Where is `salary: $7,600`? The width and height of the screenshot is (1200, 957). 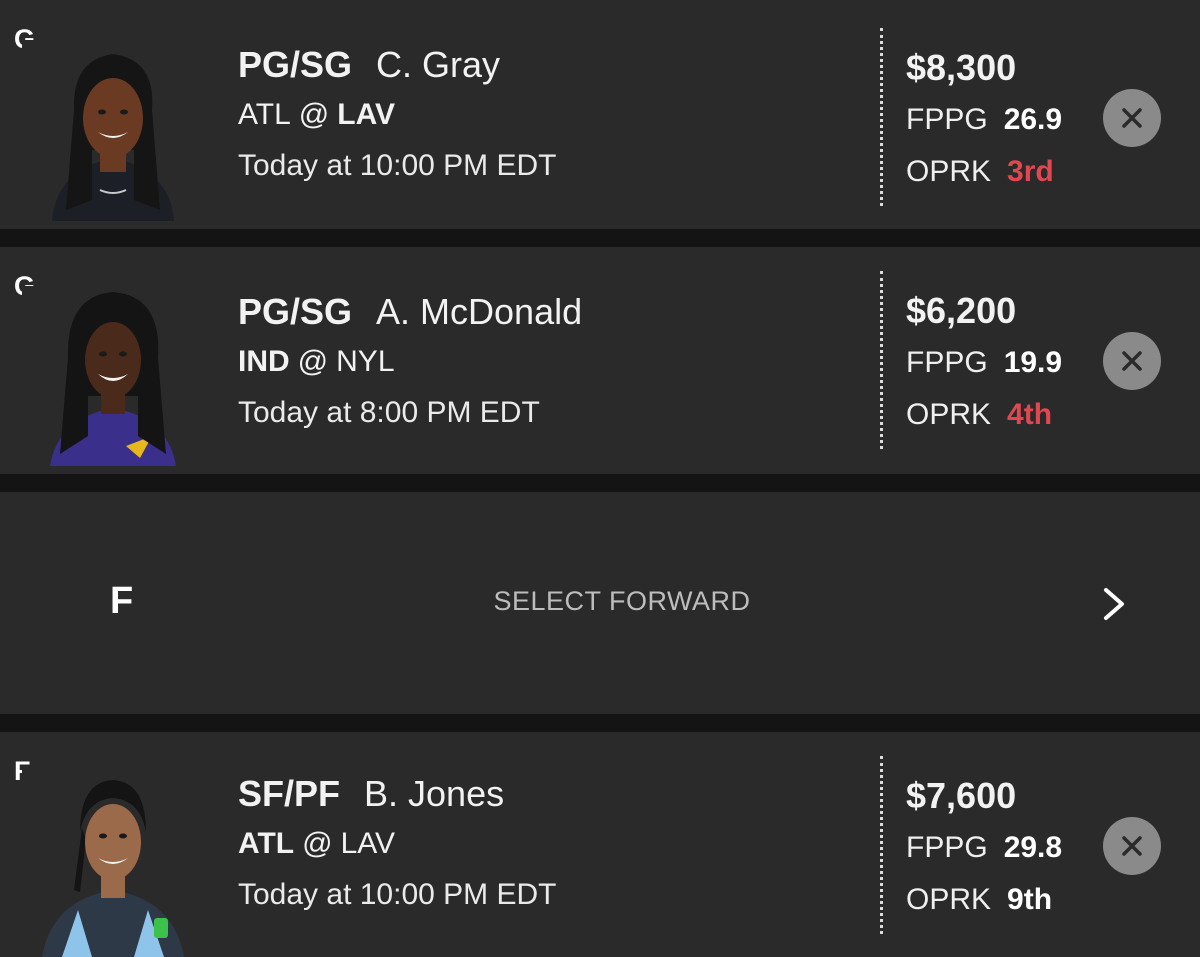
salary: $7,600 is located at coordinates (961, 795).